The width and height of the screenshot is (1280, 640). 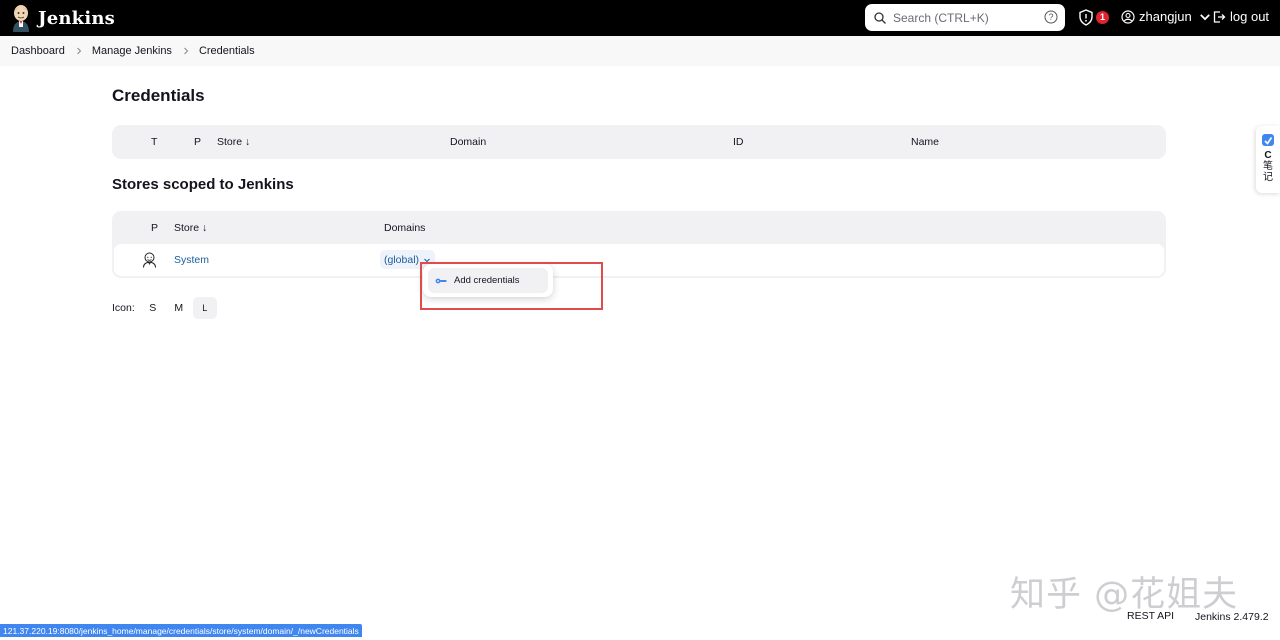 What do you see at coordinates (1268, 166) in the screenshot?
I see `side-widget-label-2: 笔` at bounding box center [1268, 166].